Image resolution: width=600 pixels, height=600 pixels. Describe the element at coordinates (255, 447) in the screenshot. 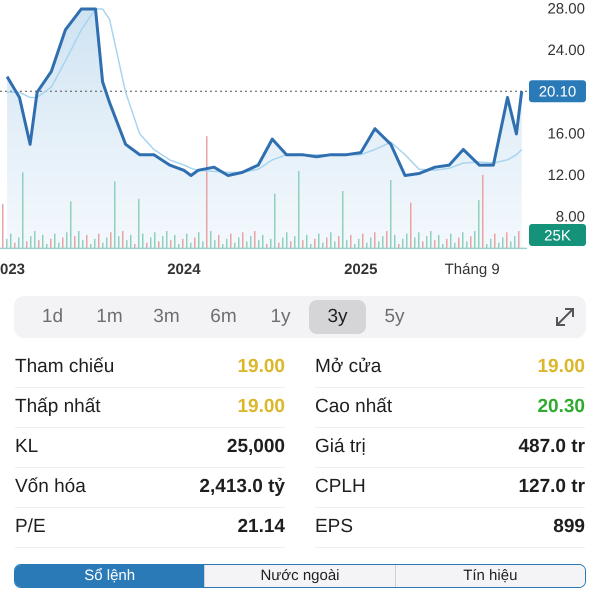

I see `stat-value: 25,000` at that location.